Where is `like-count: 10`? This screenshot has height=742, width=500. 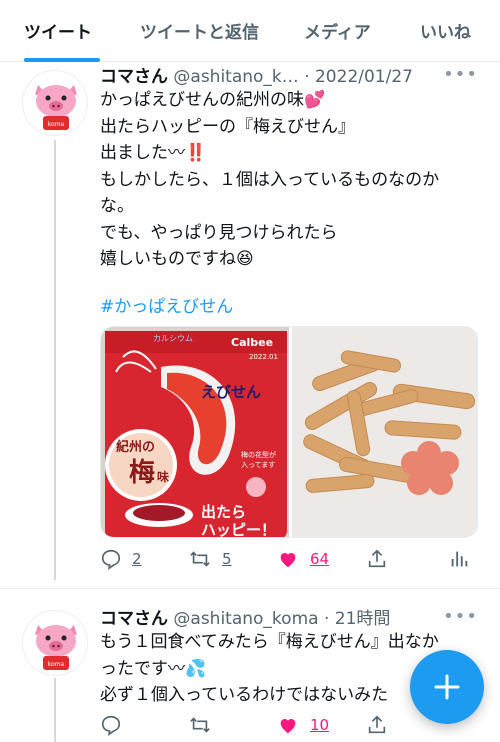 like-count: 10 is located at coordinates (320, 725).